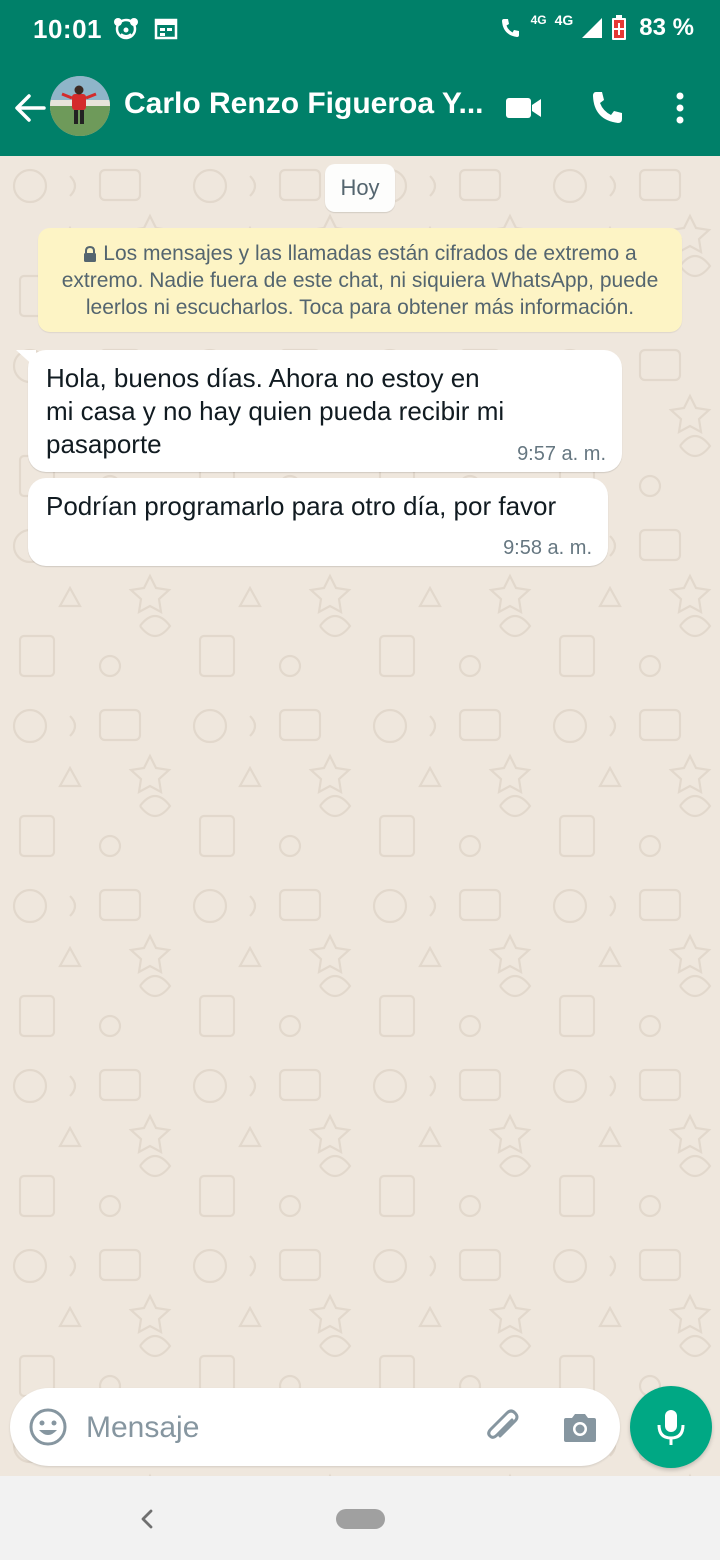 This screenshot has width=720, height=1560. I want to click on battery-percent: 83 %, so click(666, 27).